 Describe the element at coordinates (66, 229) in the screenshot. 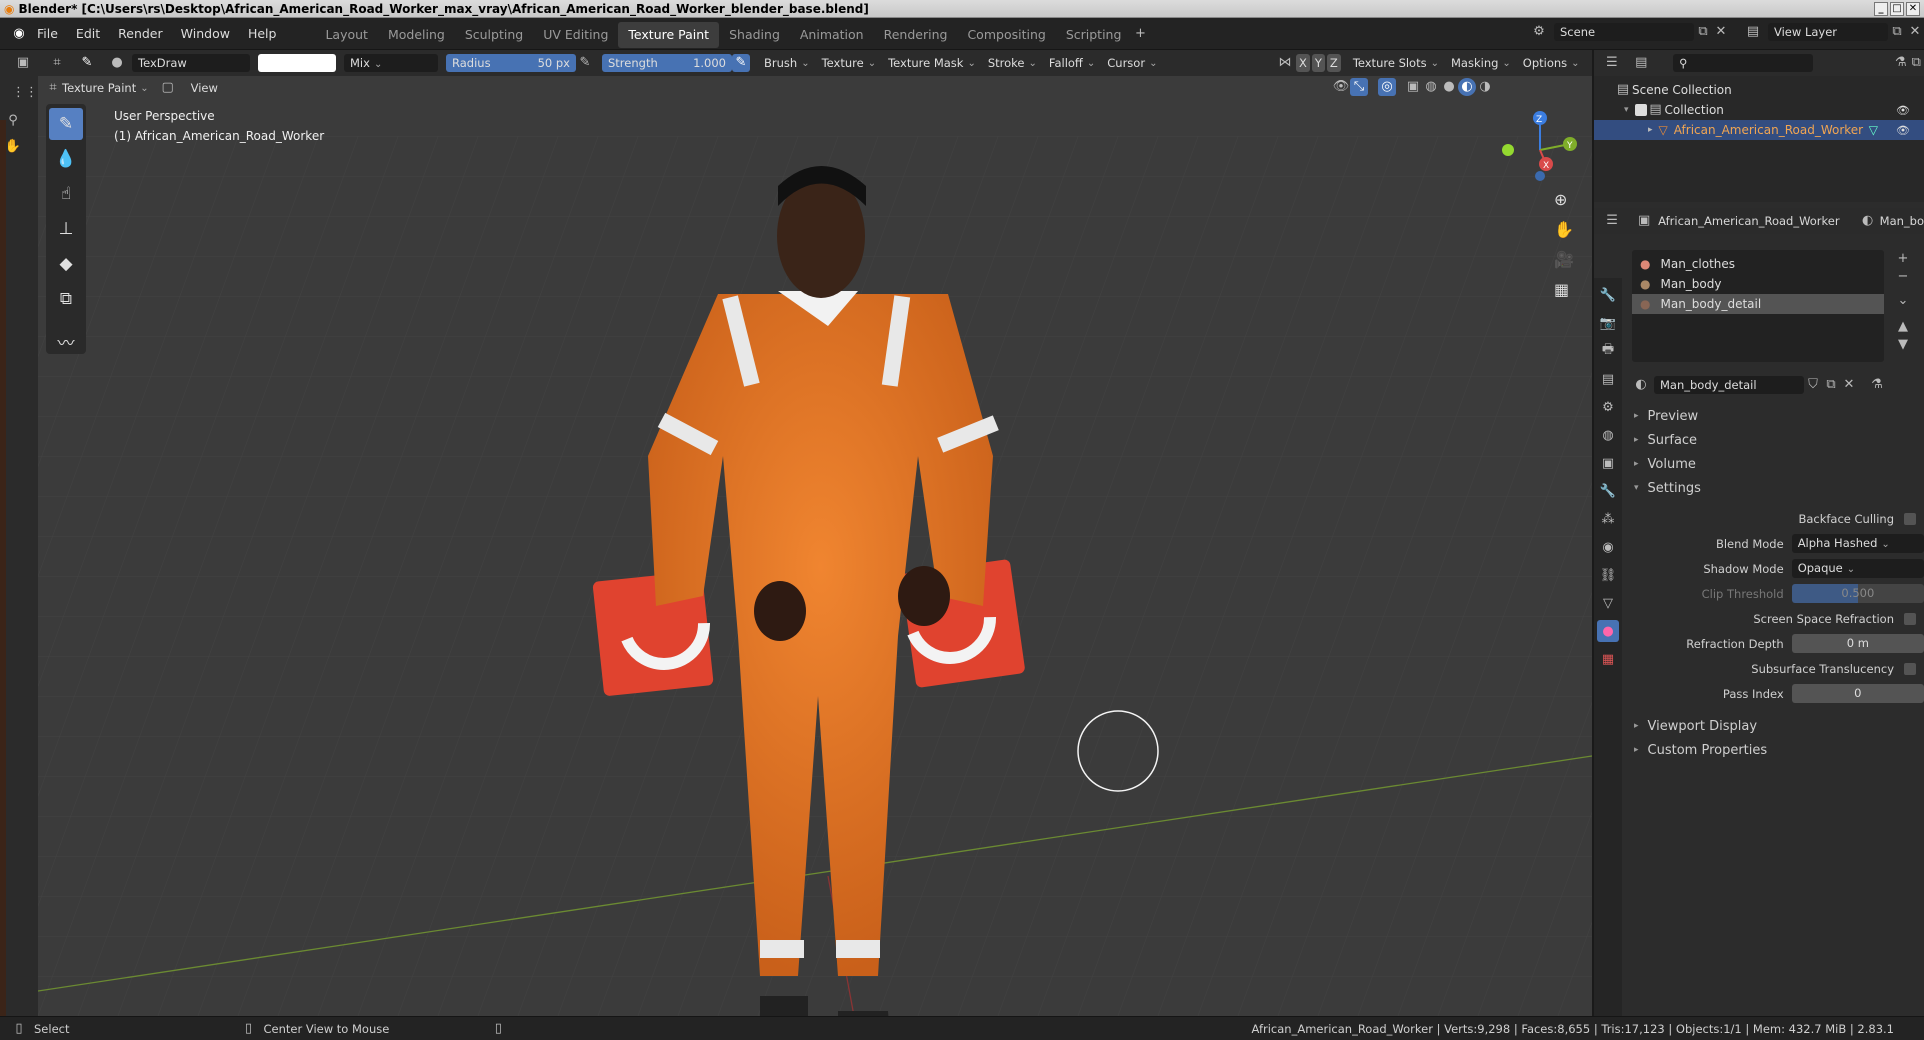

I see `clone-tool-icon: ⊥` at that location.